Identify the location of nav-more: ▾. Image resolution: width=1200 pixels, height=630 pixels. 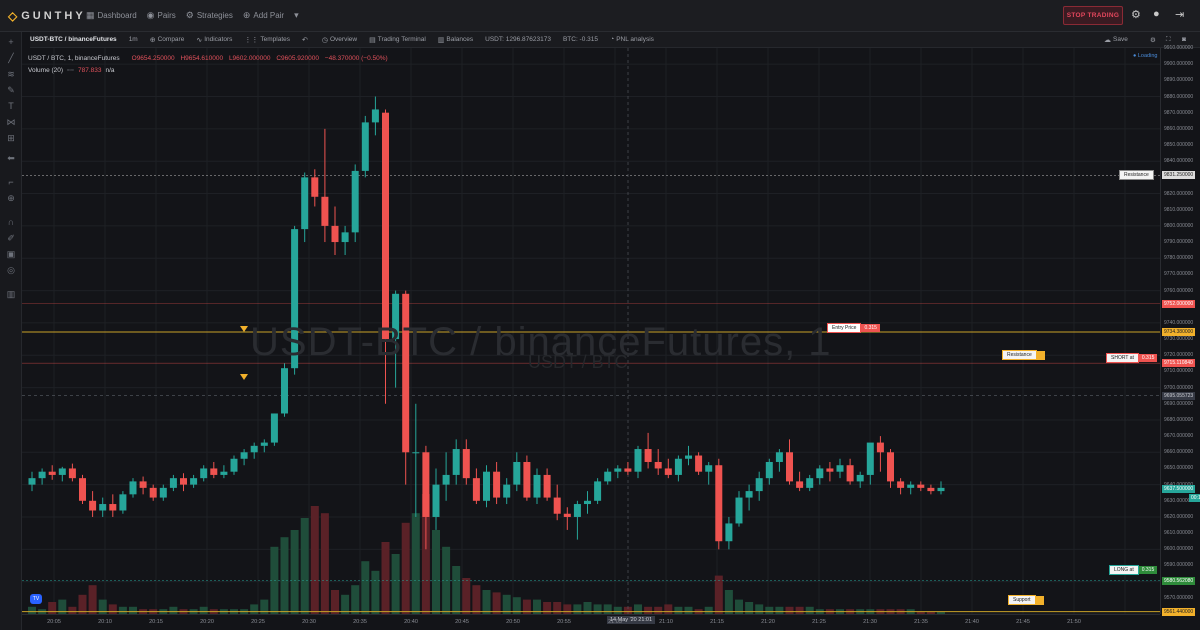
(298, 15).